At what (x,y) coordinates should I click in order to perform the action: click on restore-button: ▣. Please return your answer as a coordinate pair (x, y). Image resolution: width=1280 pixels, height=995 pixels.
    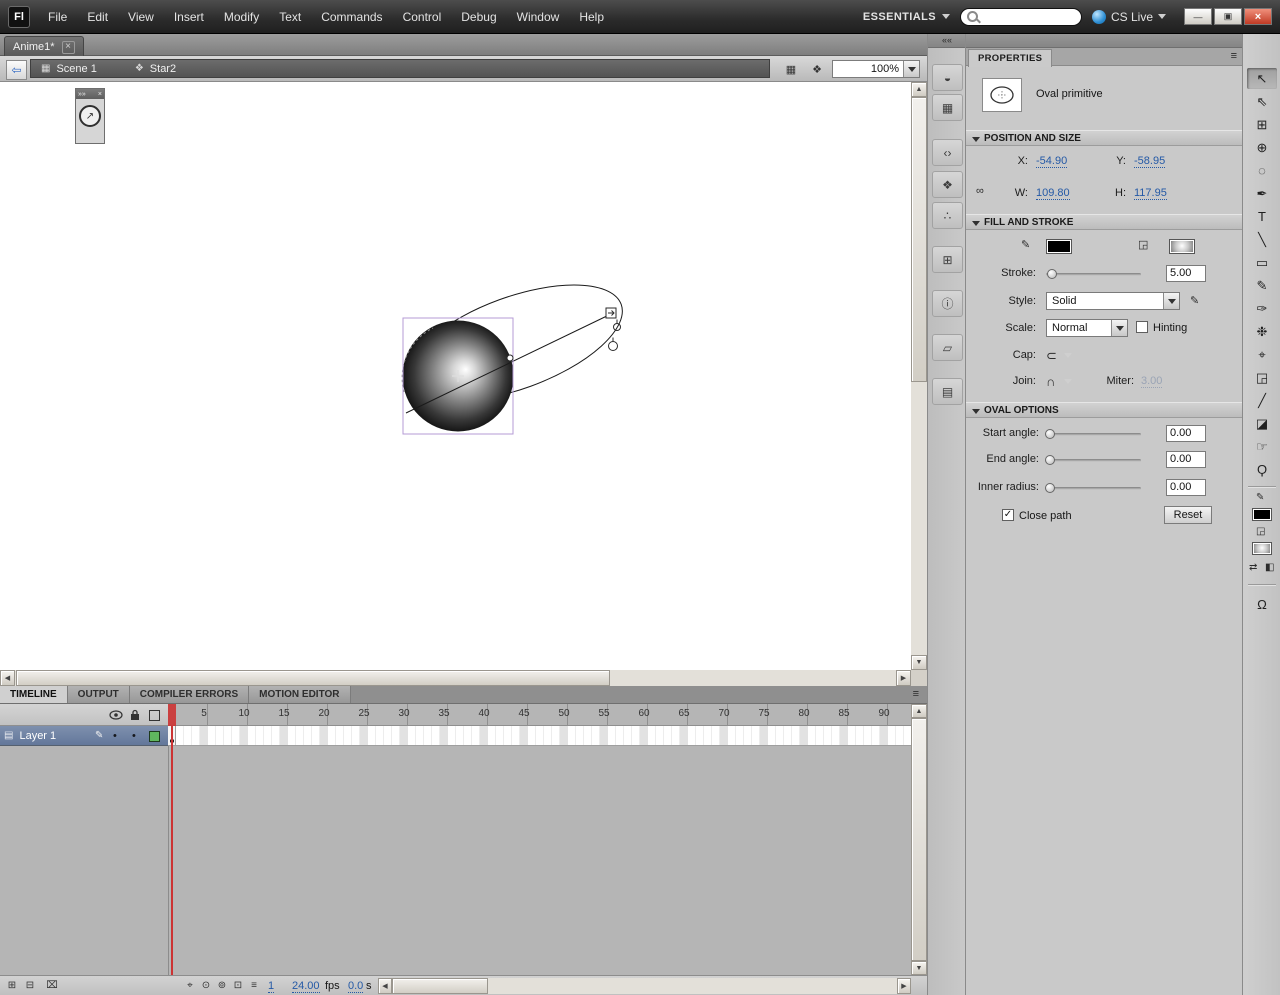
    Looking at the image, I should click on (1228, 16).